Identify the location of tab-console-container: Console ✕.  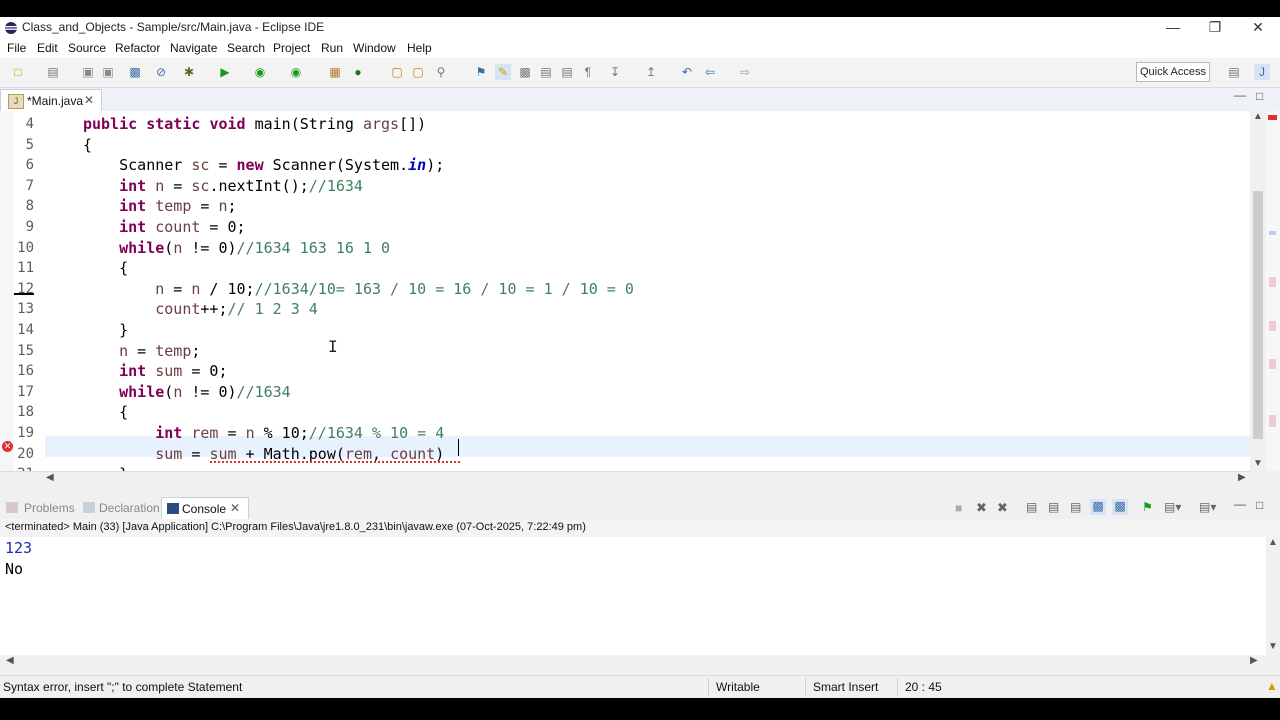
(205, 508).